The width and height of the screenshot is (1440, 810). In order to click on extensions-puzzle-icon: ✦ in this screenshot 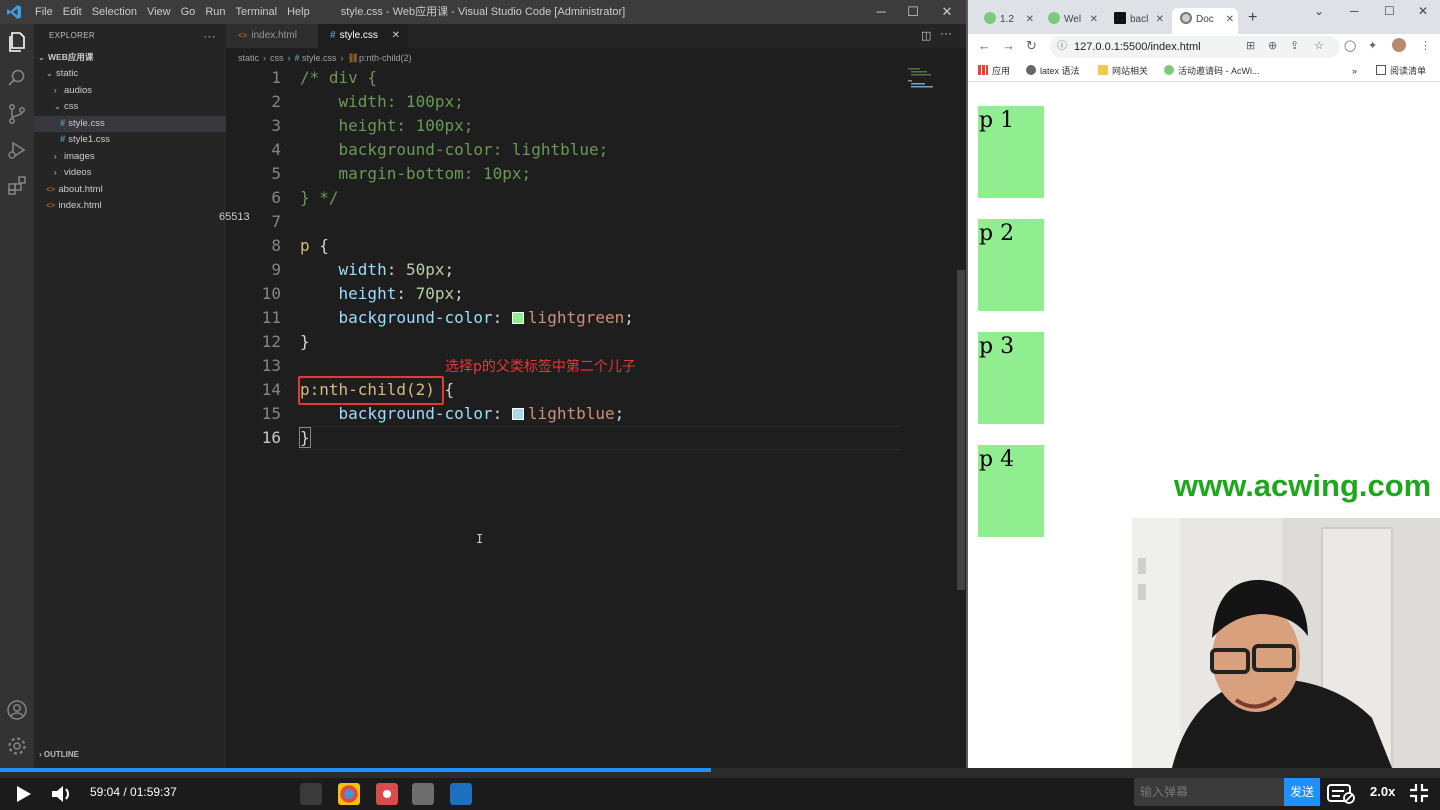, I will do `click(1372, 45)`.